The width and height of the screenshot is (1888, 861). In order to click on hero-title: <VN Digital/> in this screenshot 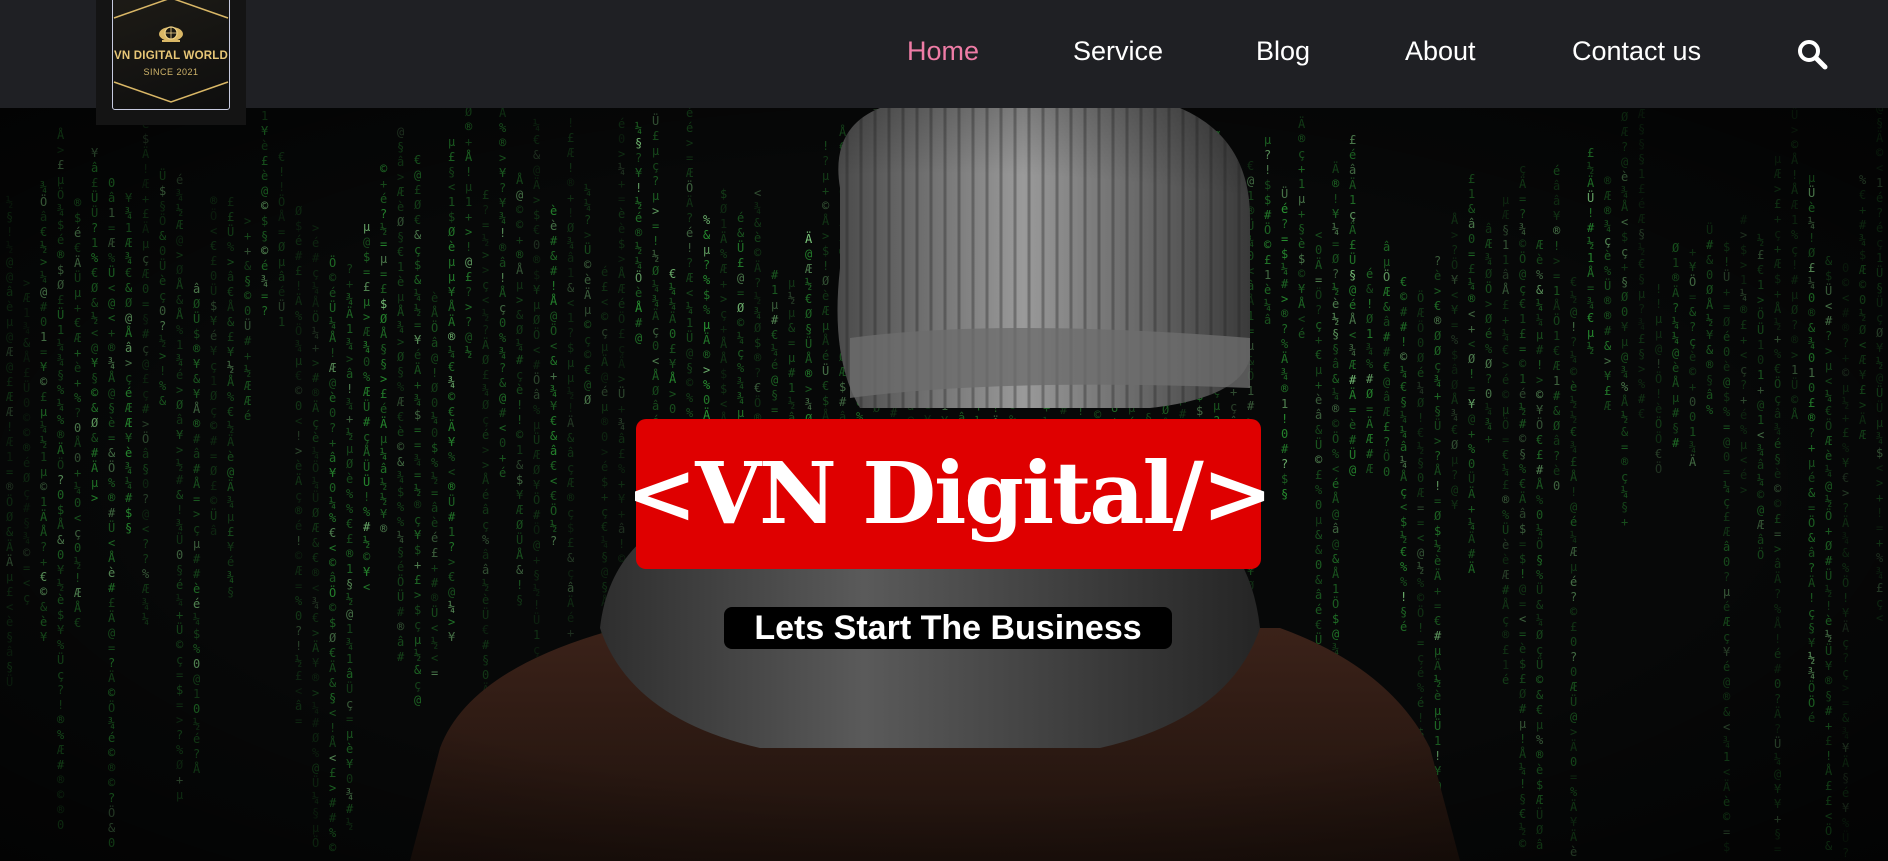, I will do `click(949, 494)`.